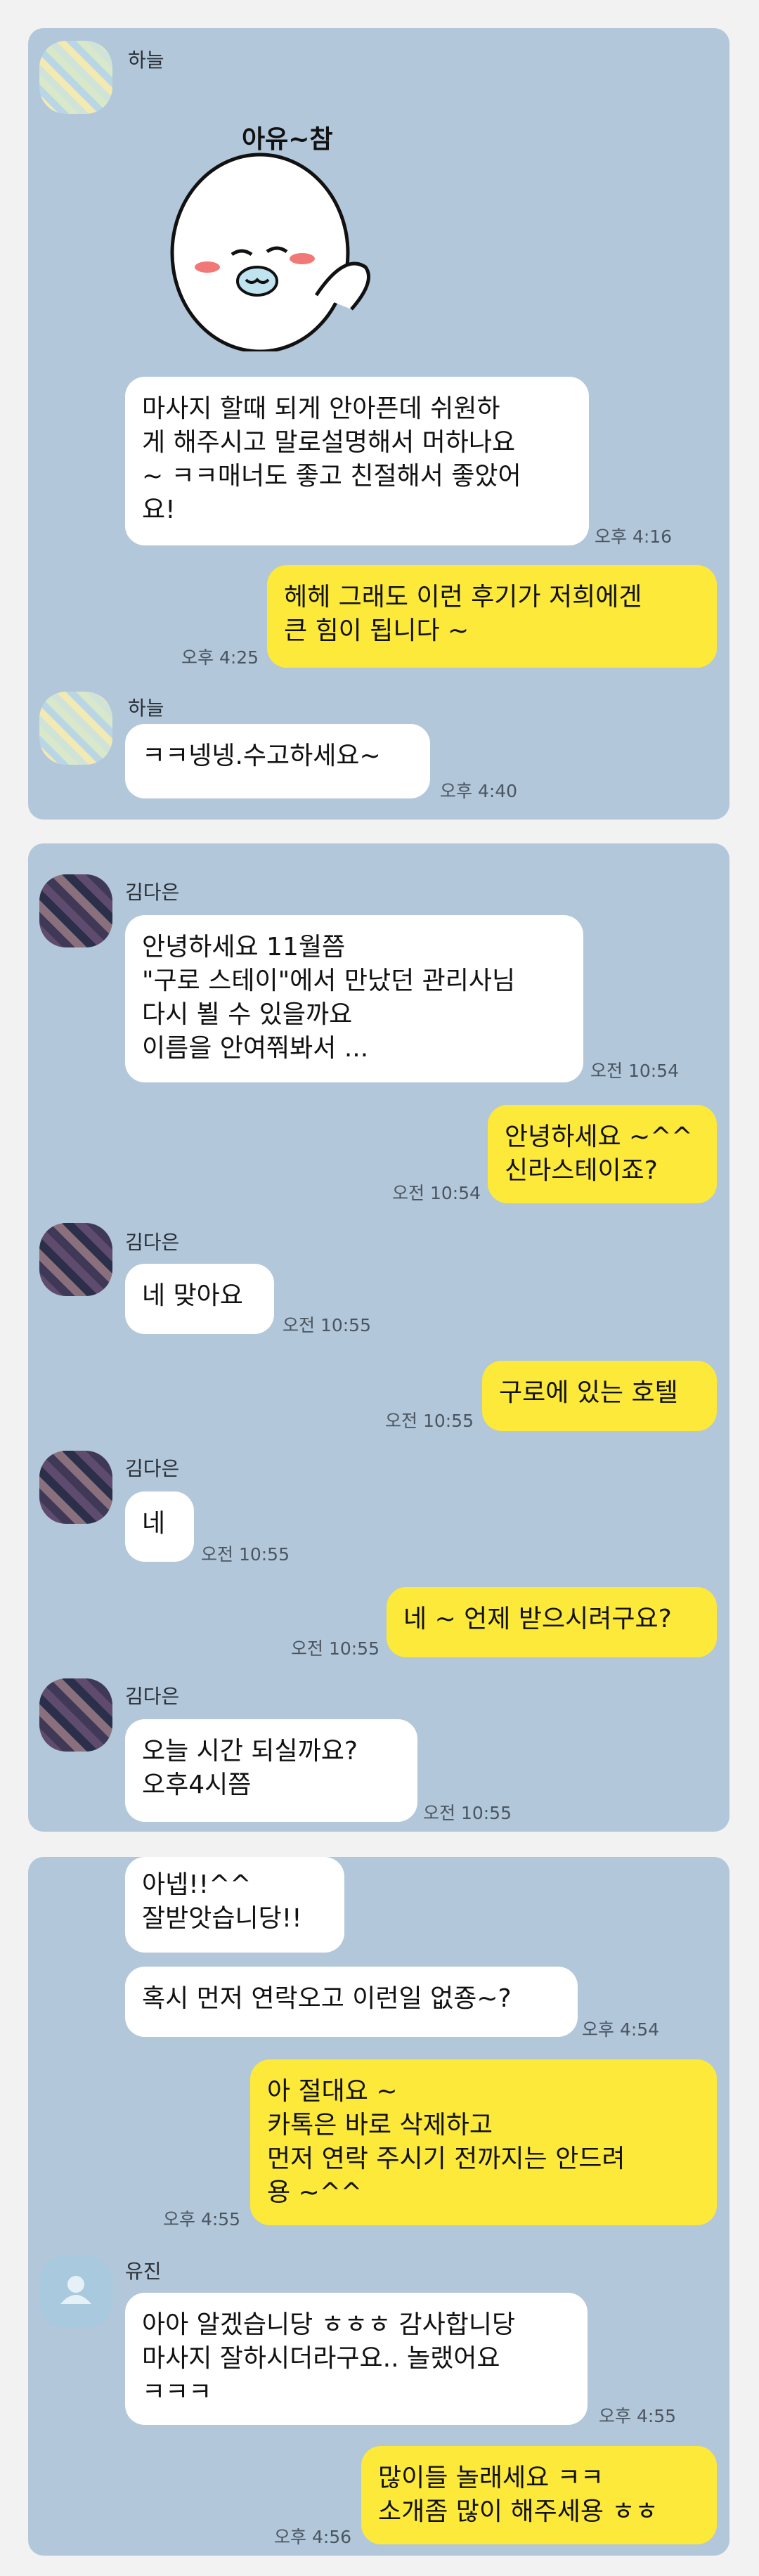 Image resolution: width=759 pixels, height=2576 pixels. Describe the element at coordinates (602, 1154) in the screenshot. I see `my-message-bubble: 안녕하세요 ~^^ 신라스테이죠?` at that location.